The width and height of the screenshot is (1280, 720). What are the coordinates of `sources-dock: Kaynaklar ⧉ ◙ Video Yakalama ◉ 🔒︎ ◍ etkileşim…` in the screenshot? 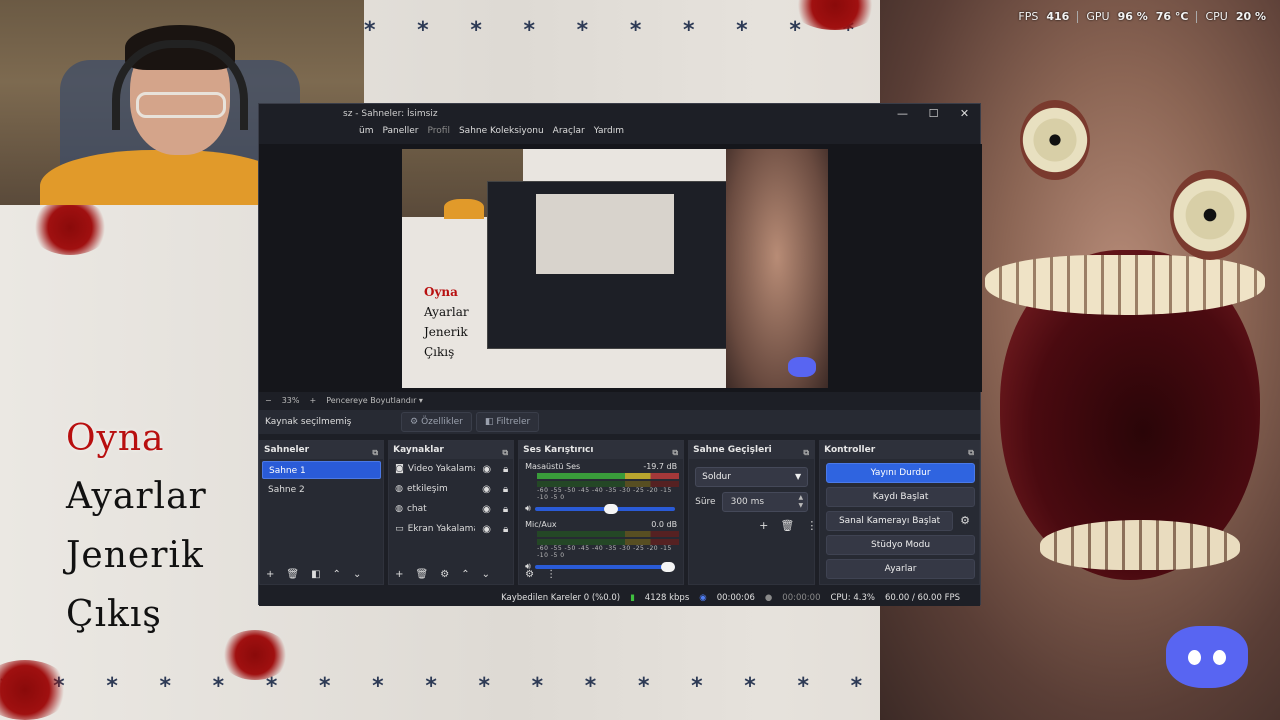 It's located at (451, 512).